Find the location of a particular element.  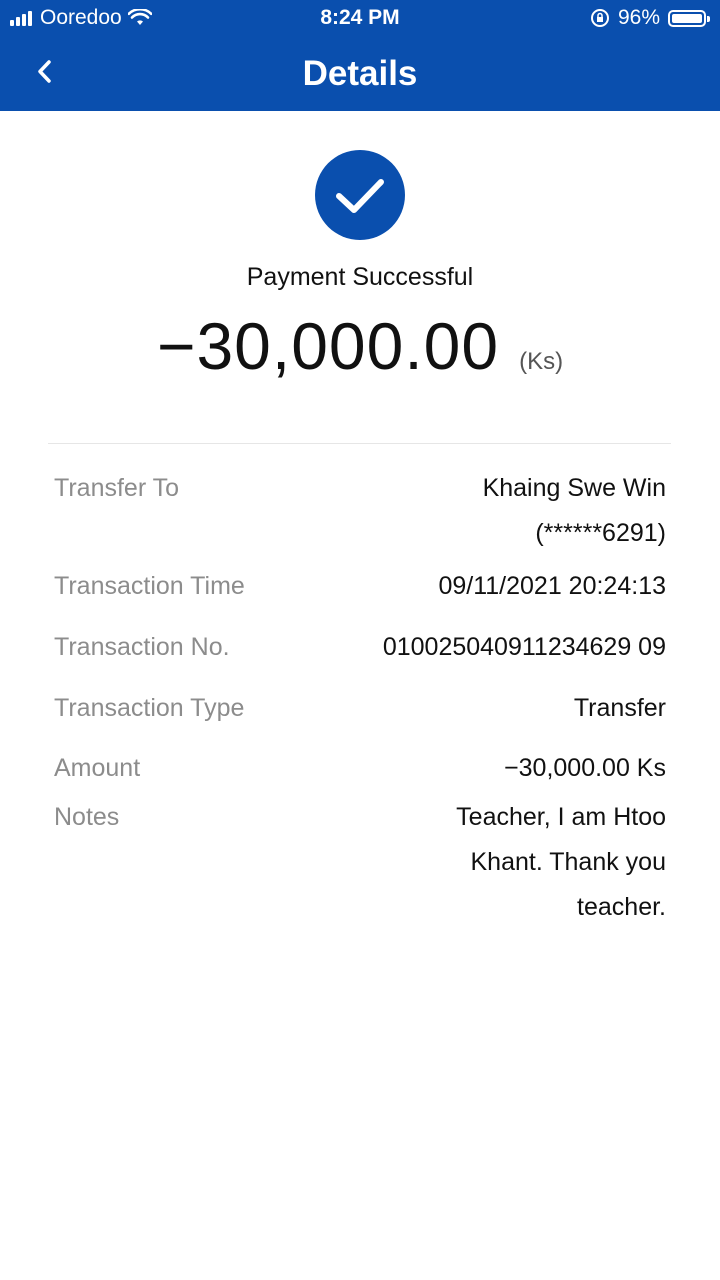

transaction-type-value: Transfer is located at coordinates (619, 708).